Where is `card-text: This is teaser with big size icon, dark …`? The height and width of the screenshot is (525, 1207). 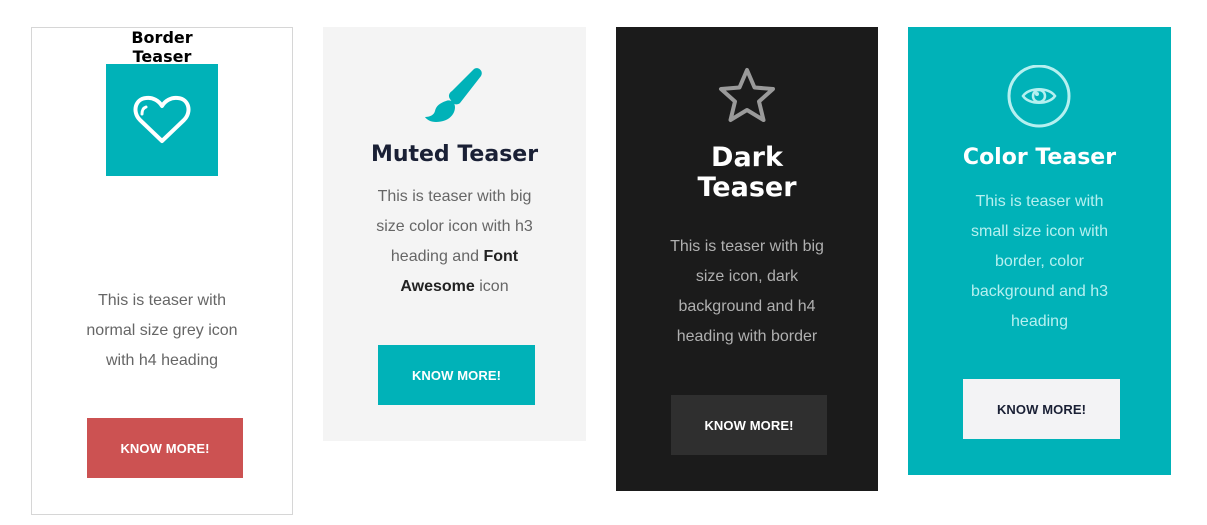
card-text: This is teaser with big size icon, dark … is located at coordinates (747, 291).